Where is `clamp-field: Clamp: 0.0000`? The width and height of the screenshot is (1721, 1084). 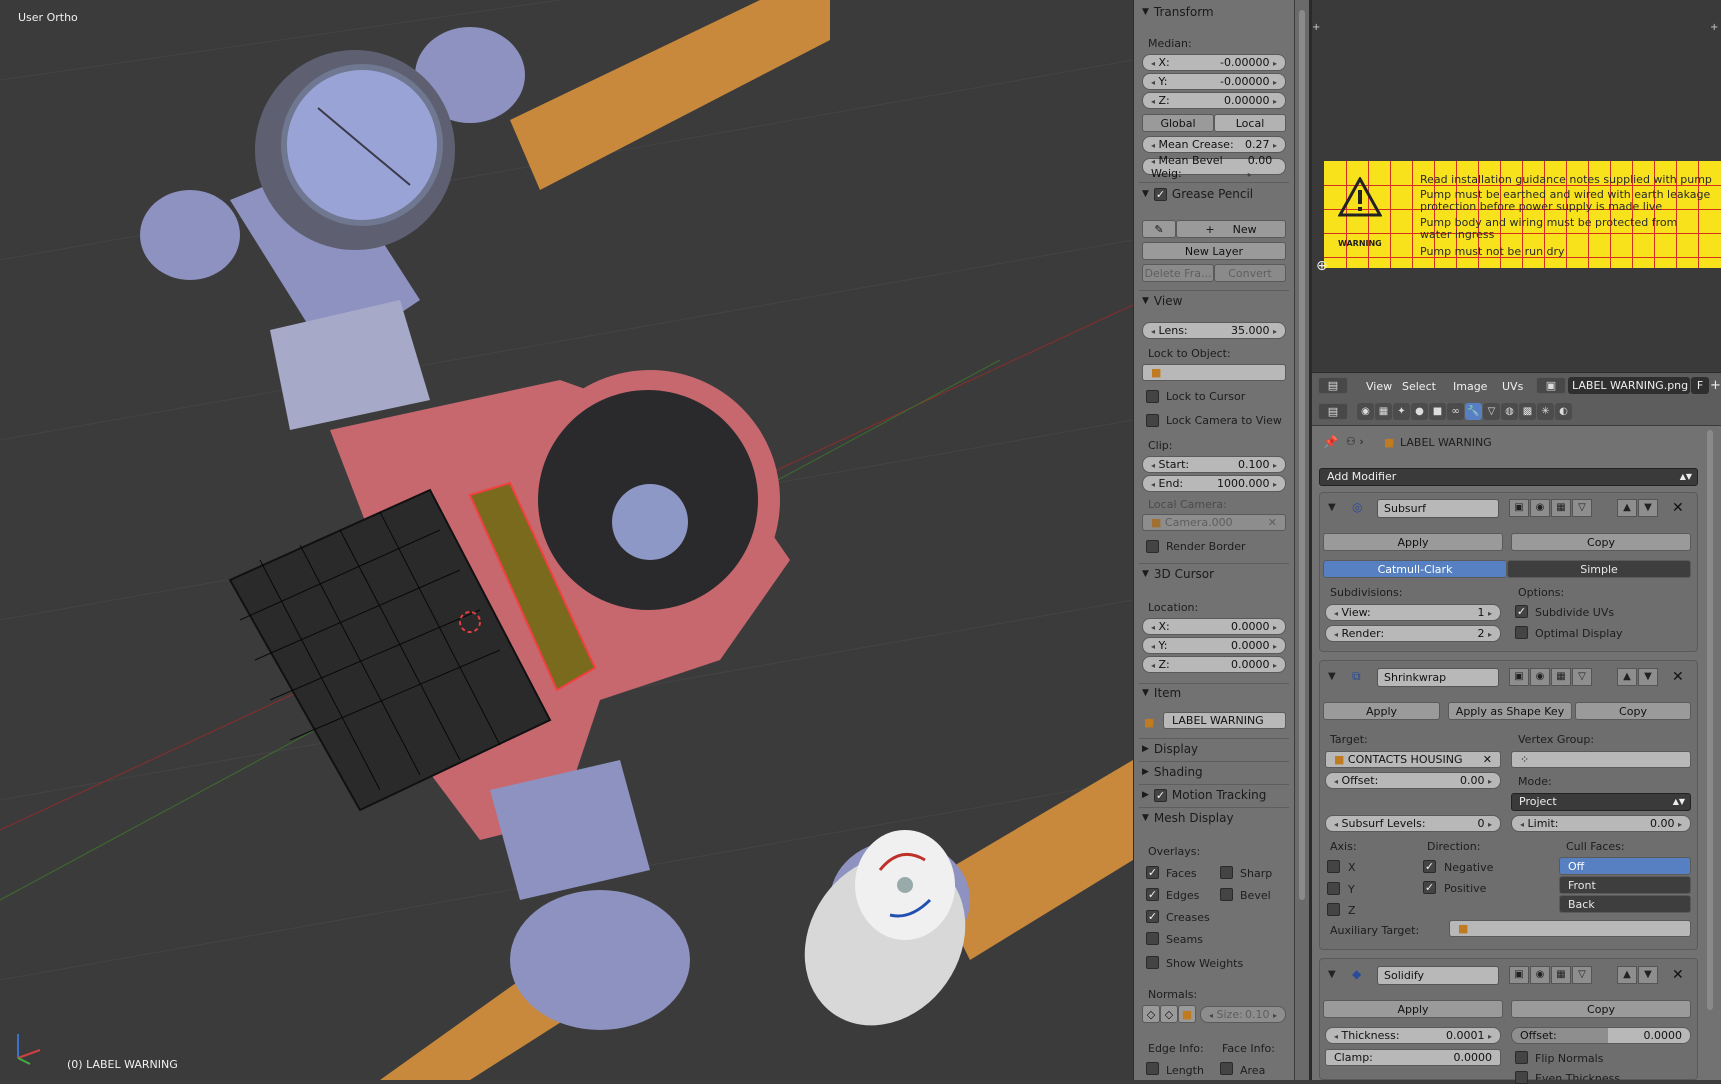 clamp-field: Clamp: 0.0000 is located at coordinates (1413, 1057).